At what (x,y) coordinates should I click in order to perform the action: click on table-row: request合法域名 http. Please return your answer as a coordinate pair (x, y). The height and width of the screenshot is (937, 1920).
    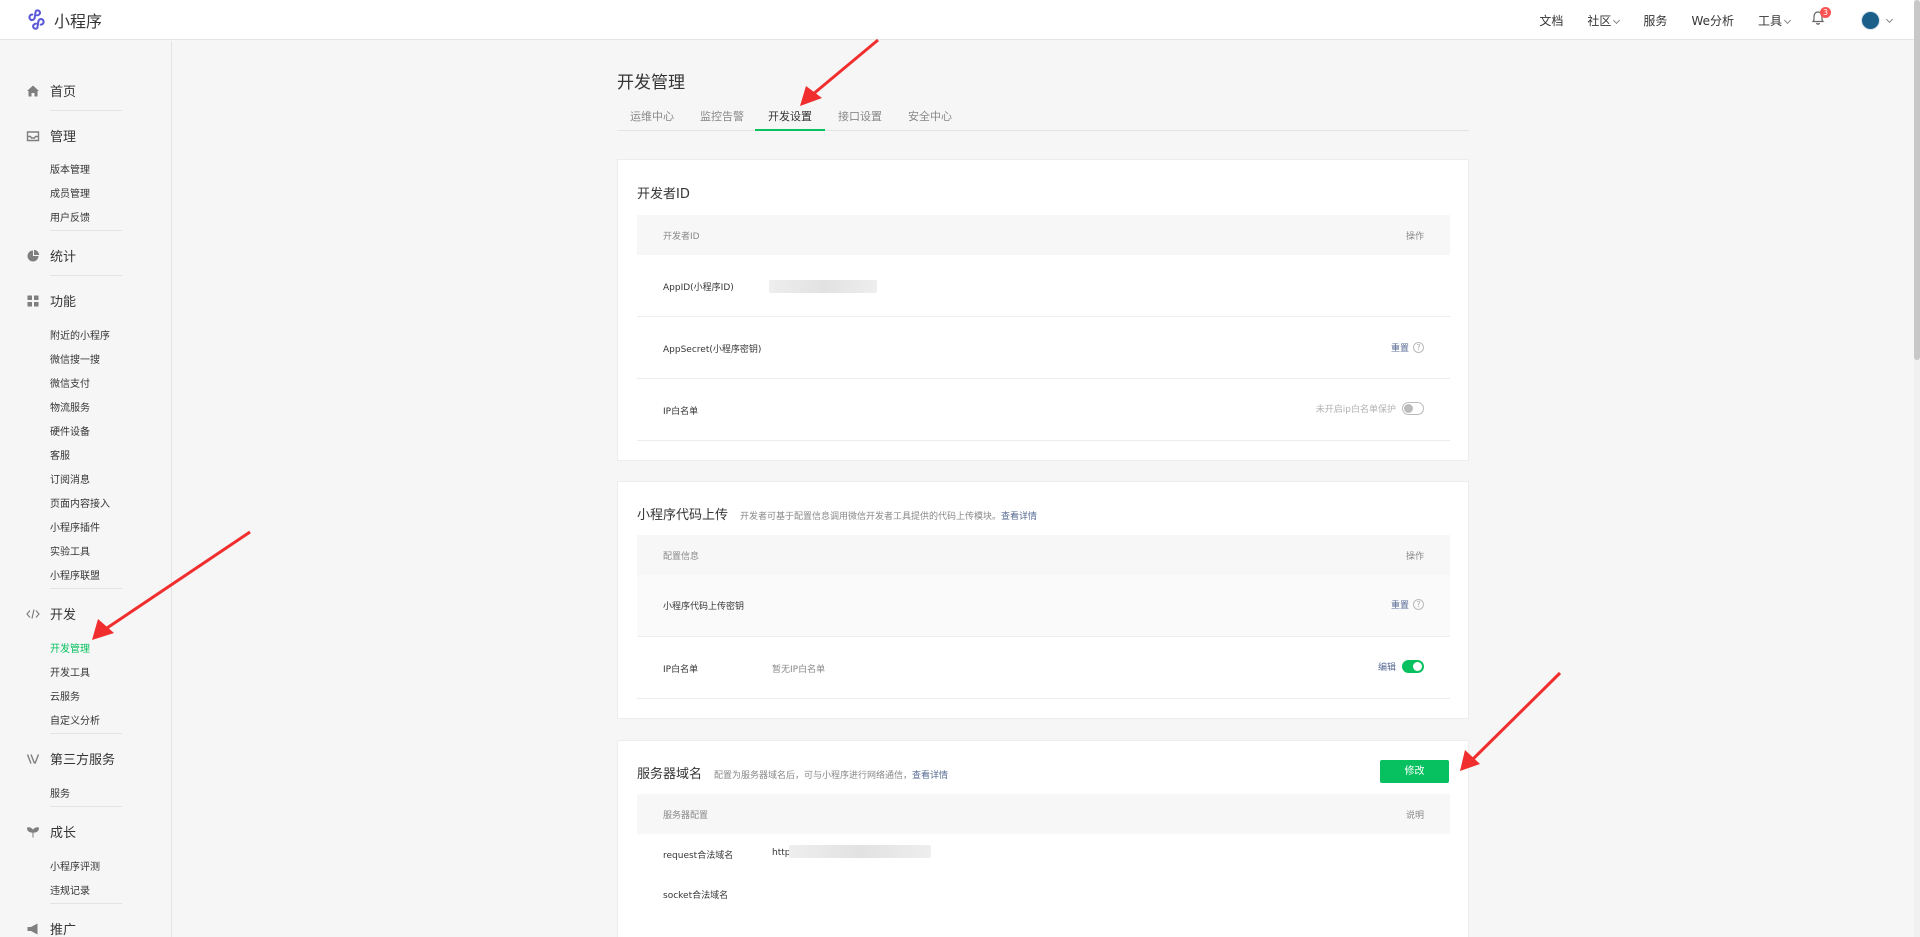
    Looking at the image, I should click on (1043, 854).